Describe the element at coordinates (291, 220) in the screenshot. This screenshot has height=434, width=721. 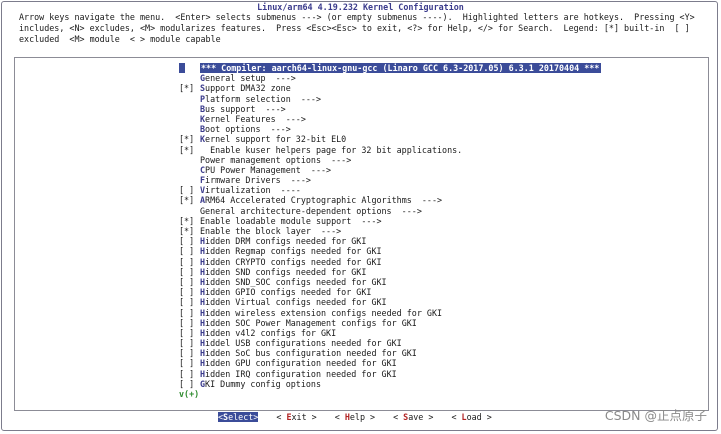
I see `menu-item-label: Enable loadable module support --->` at that location.